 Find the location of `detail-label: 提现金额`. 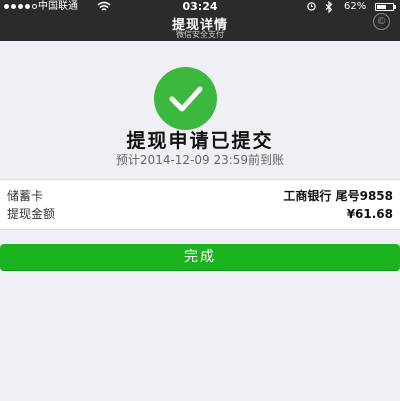

detail-label: 提现金额 is located at coordinates (31, 214).